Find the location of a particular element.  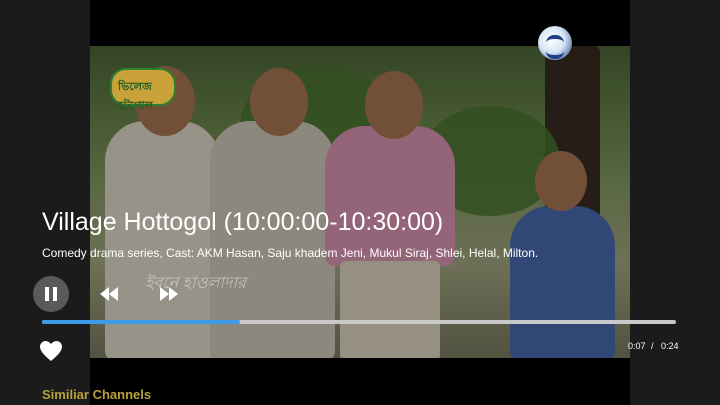

seek-bar is located at coordinates (359, 322).